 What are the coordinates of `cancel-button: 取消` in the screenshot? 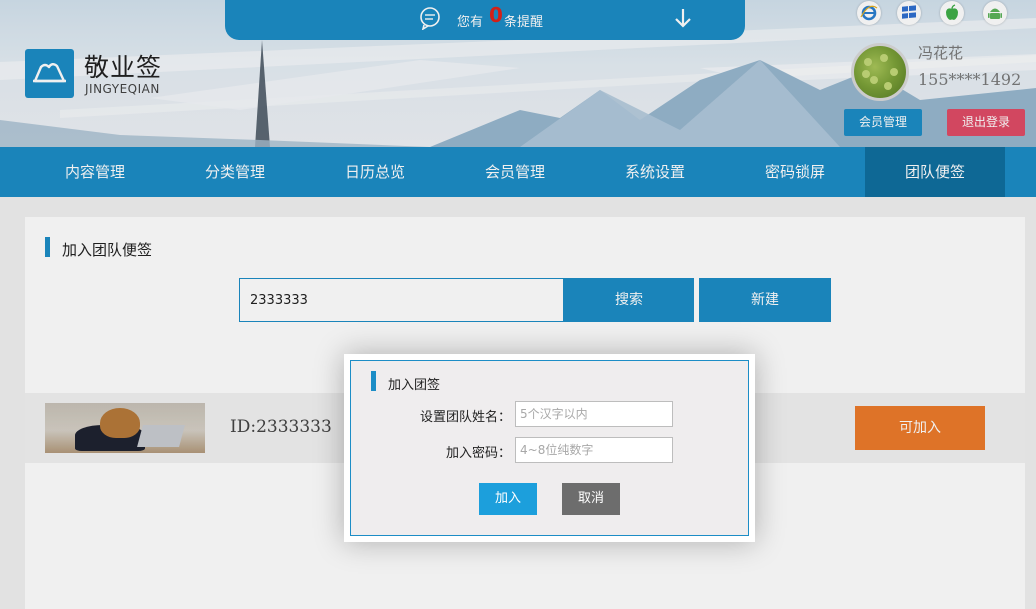 It's located at (591, 499).